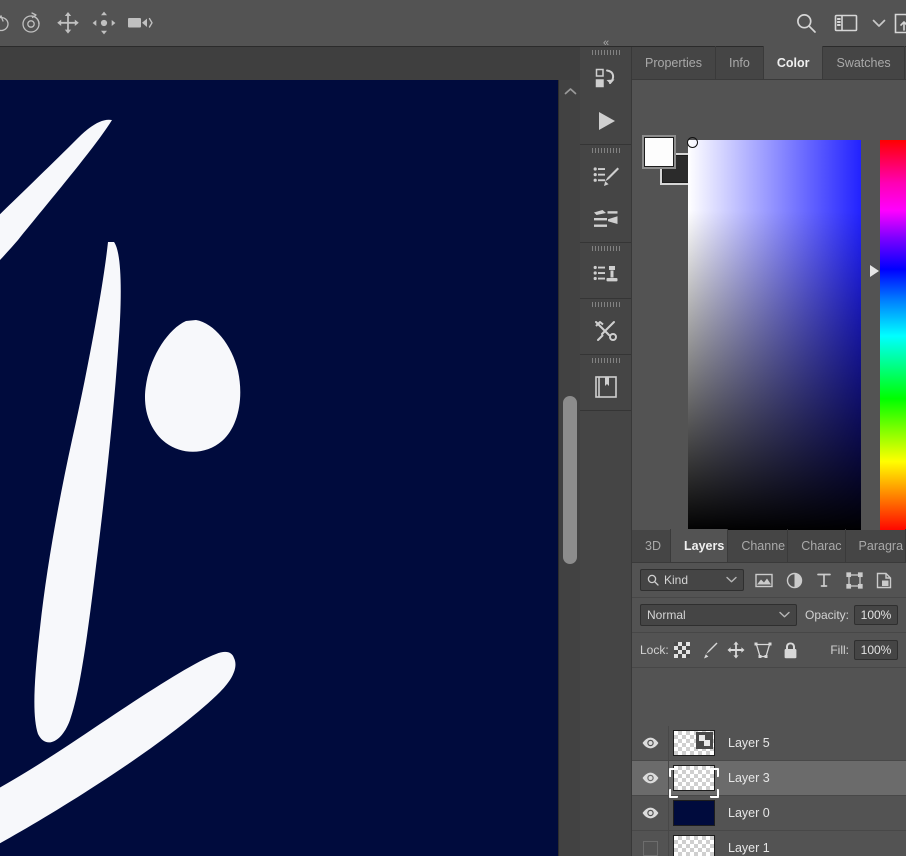 The width and height of the screenshot is (906, 856). I want to click on dock-group-clone, so click(605, 271).